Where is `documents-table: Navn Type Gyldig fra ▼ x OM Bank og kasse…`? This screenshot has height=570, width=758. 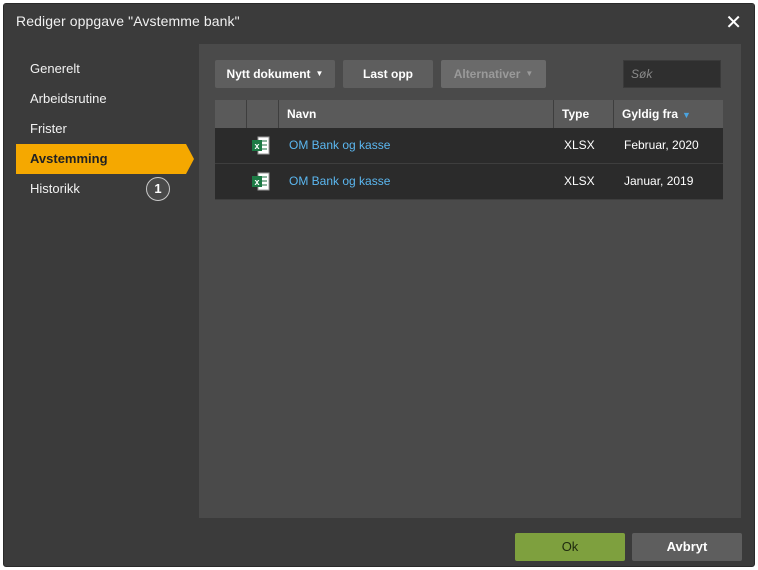
documents-table: Navn Type Gyldig fra ▼ x OM Bank og kasse… is located at coordinates (469, 150).